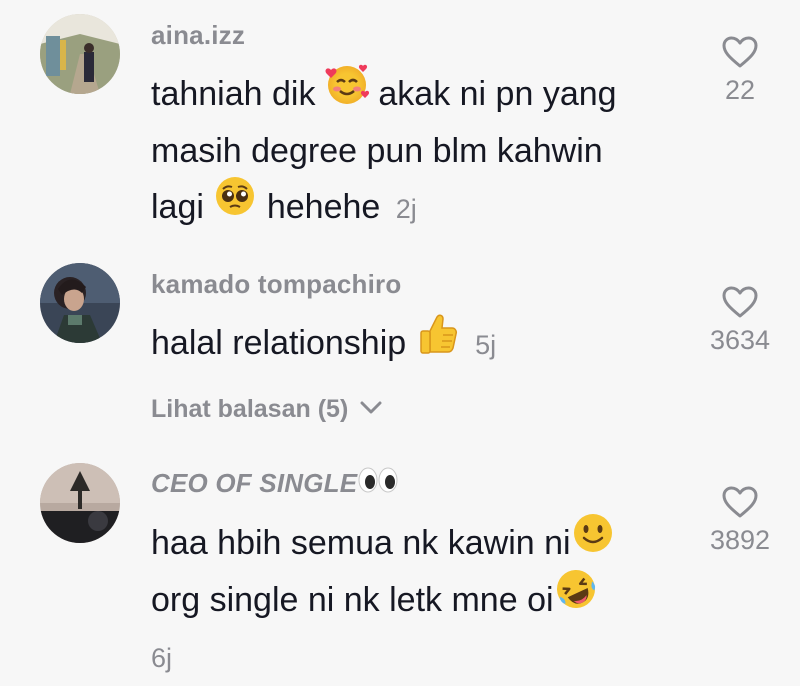 This screenshot has height=686, width=800. Describe the element at coordinates (276, 284) in the screenshot. I see `username: kamado tompachiro` at that location.